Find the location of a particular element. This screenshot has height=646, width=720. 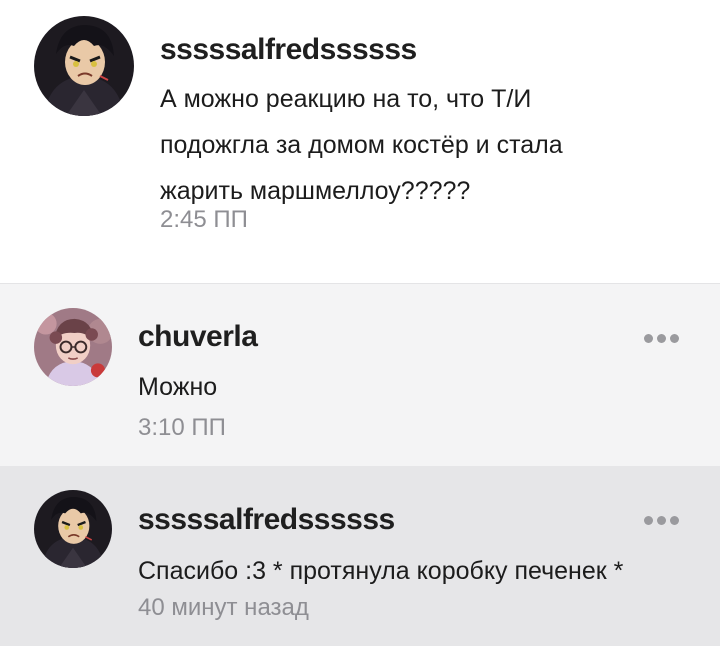

username: chuverla is located at coordinates (198, 337).